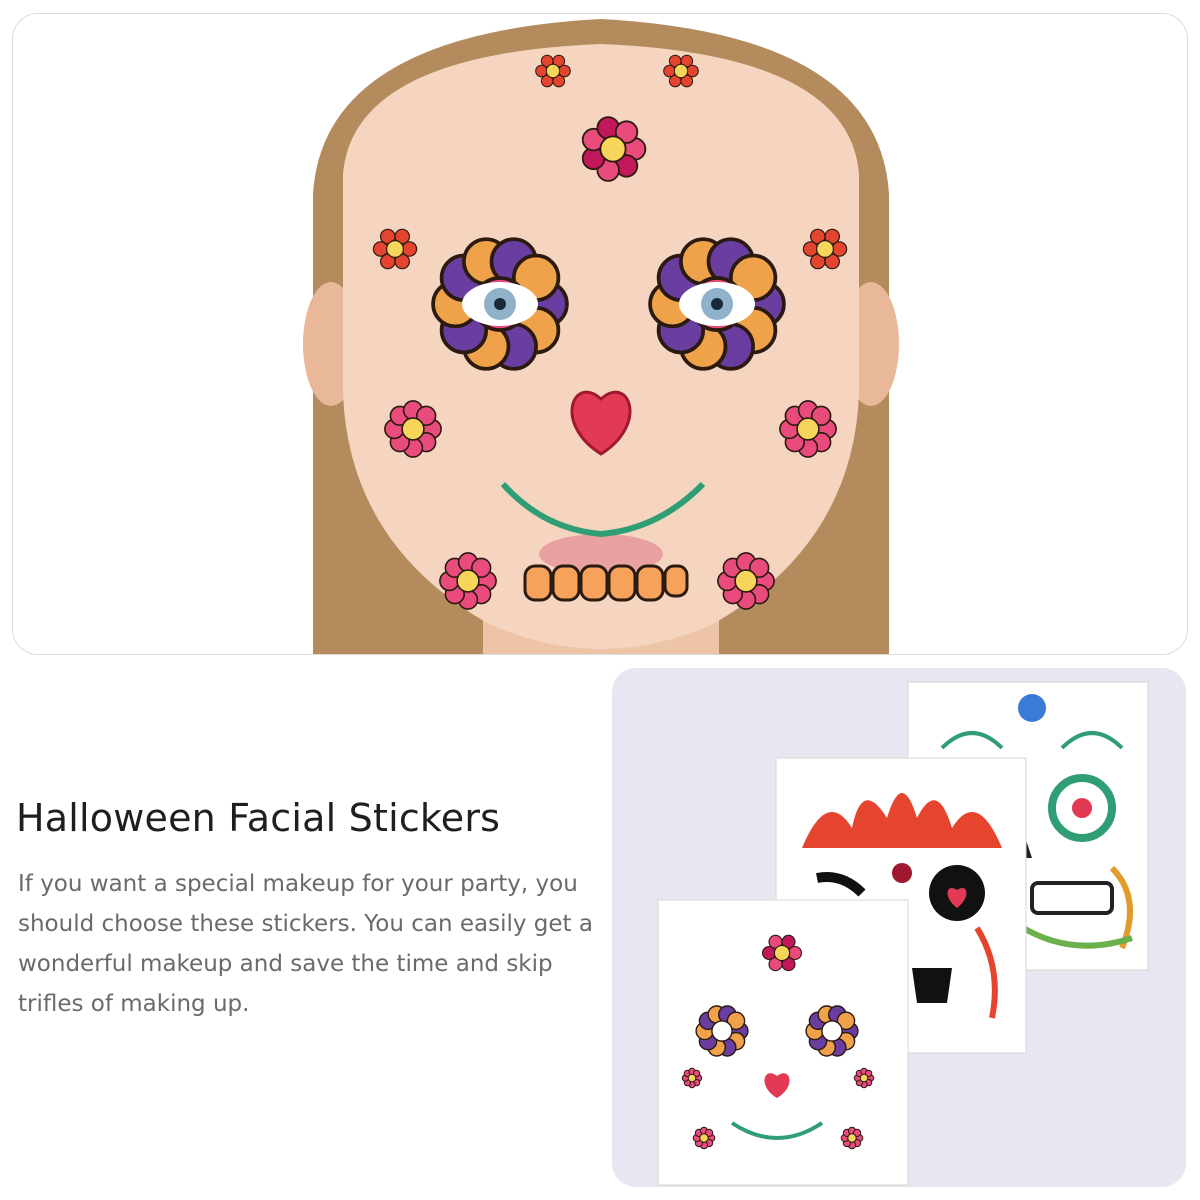  Describe the element at coordinates (864, 1078) in the screenshot. I see `sheet-right-cheek-flower` at that location.